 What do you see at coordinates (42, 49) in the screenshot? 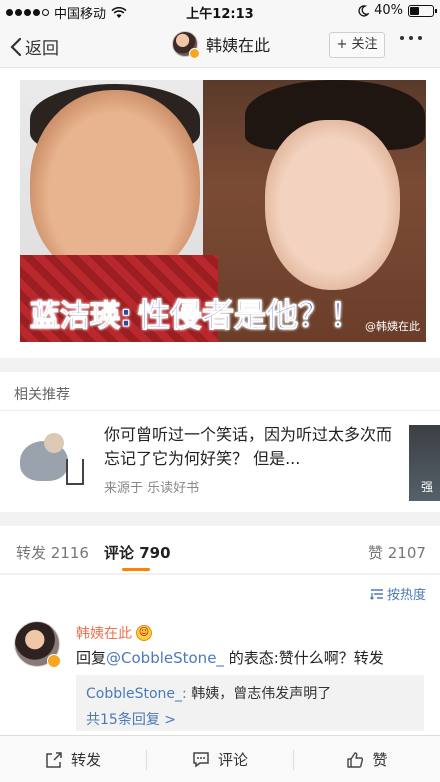
I see `back-label: 返回` at bounding box center [42, 49].